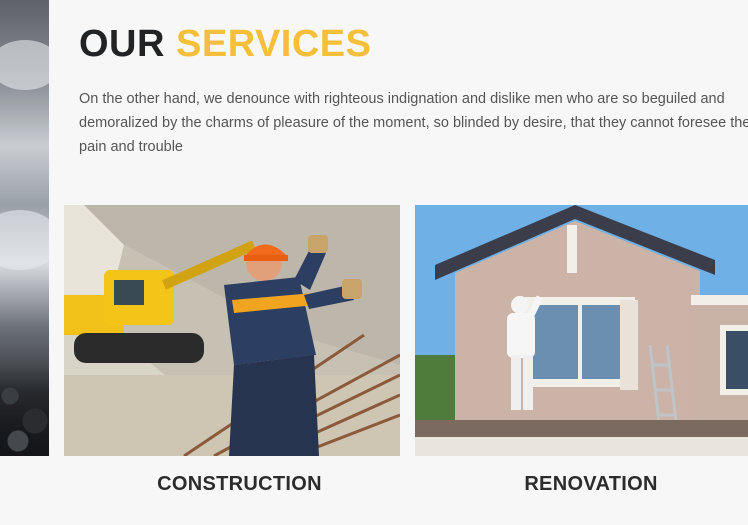 Image resolution: width=748 pixels, height=525 pixels. I want to click on background-photo-strip, so click(24, 228).